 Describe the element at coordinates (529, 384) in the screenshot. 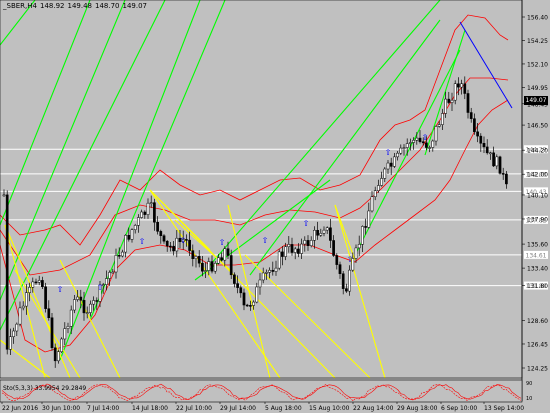

I see `sub-axis-top: 90` at that location.